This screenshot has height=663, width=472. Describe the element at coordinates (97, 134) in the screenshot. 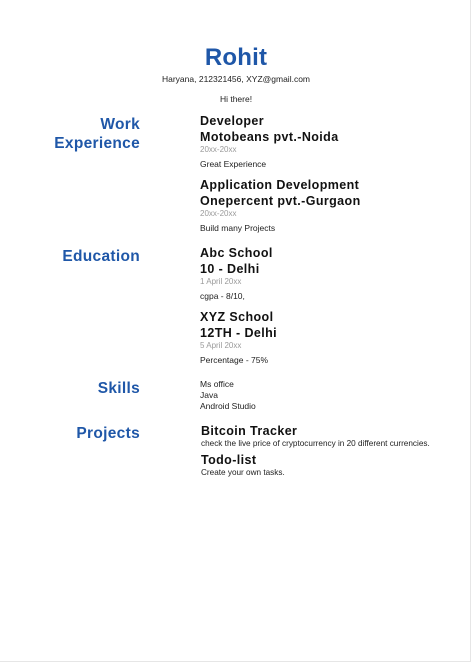

I see `section-title-work-experience: Work Experience` at that location.